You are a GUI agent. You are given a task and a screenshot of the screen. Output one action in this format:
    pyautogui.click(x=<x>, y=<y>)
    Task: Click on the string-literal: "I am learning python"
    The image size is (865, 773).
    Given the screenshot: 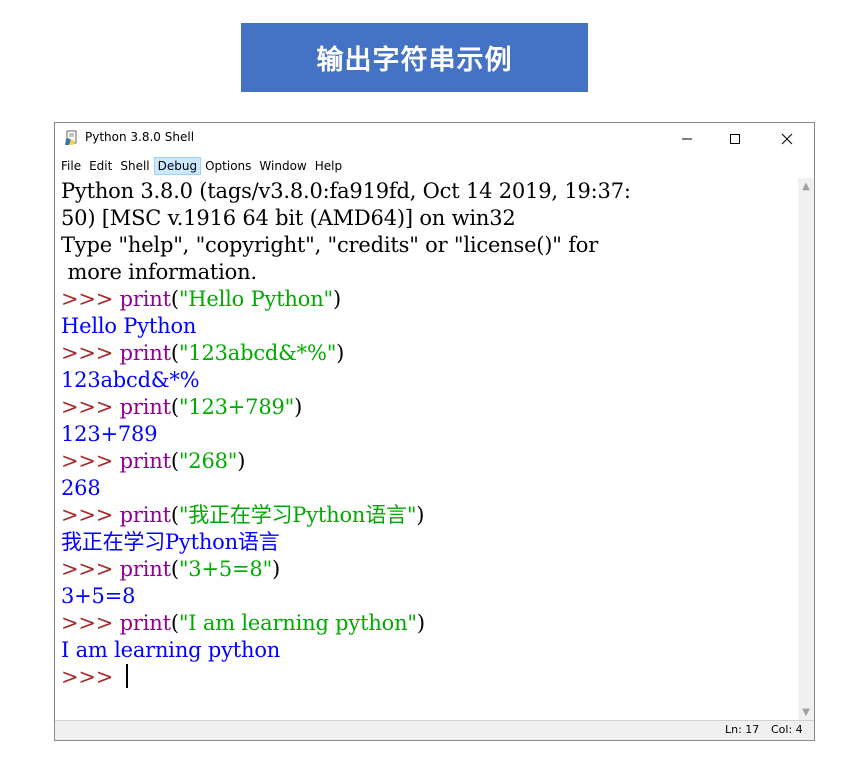 What is the action you would take?
    pyautogui.click(x=297, y=623)
    